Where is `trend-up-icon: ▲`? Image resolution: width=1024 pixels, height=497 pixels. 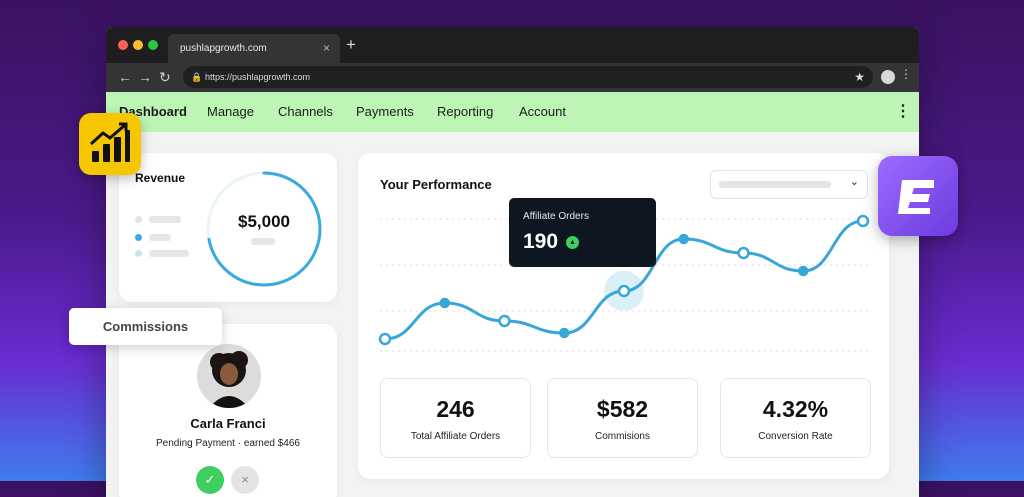 trend-up-icon: ▲ is located at coordinates (572, 242).